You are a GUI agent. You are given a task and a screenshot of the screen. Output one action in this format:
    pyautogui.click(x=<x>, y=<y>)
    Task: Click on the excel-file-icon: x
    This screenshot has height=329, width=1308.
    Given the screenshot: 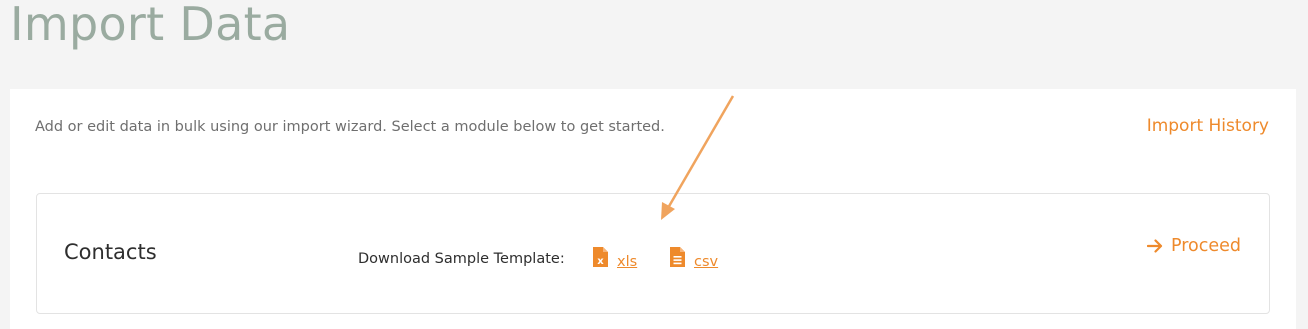 What is the action you would take?
    pyautogui.click(x=600, y=259)
    